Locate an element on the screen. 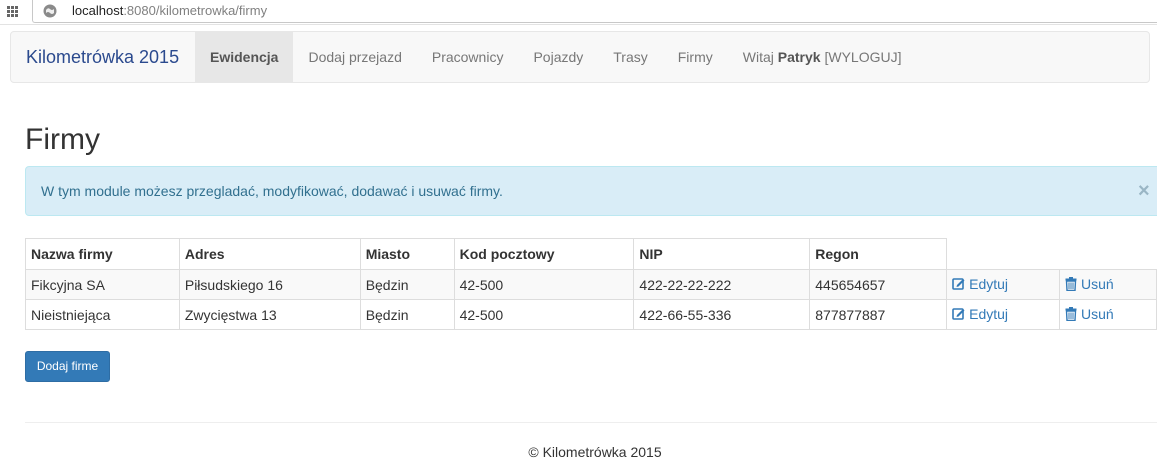 This screenshot has height=474, width=1157. browser-toolbar: localhost:8080/kilometrowka/firmy is located at coordinates (578, 12).